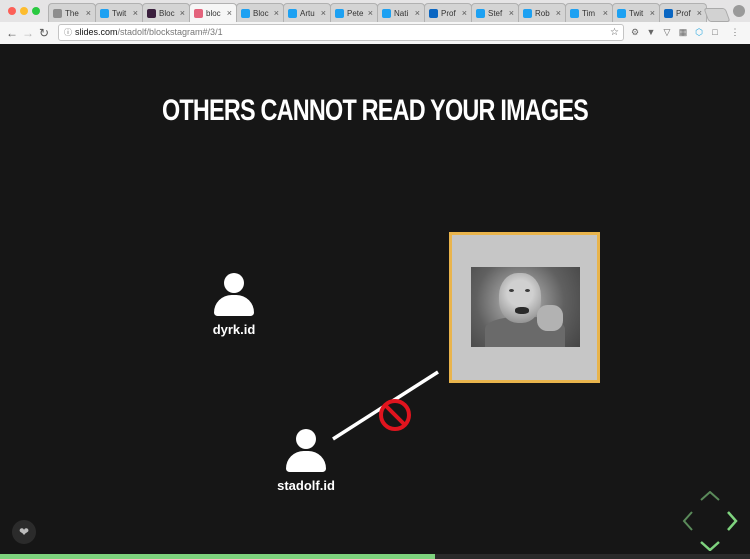 The image size is (750, 559). I want to click on bookmark-star-icon: ☆, so click(614, 32).